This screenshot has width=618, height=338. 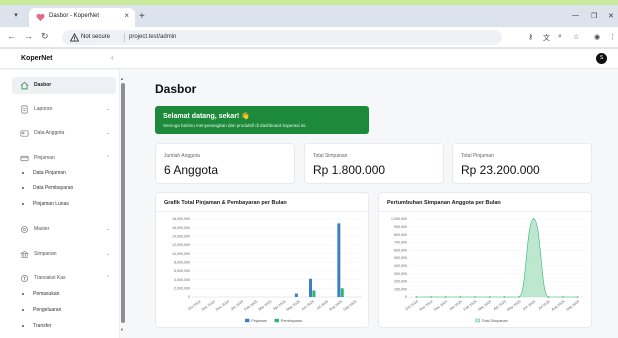 I want to click on sidebar-subitem-label: Data Pembayaran, so click(x=53, y=188).